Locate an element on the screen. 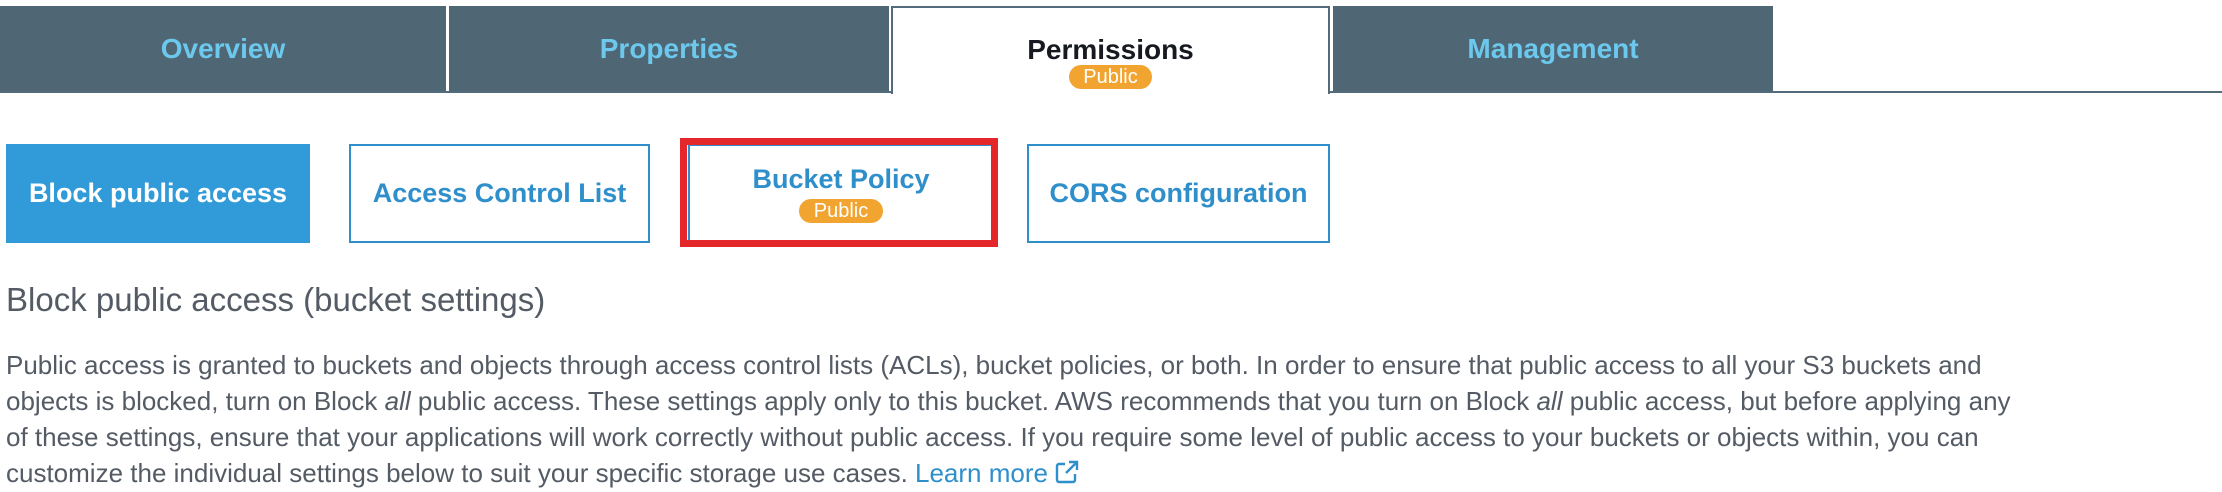 The height and width of the screenshot is (492, 2222). learn-more-link: Learn more is located at coordinates (997, 473).